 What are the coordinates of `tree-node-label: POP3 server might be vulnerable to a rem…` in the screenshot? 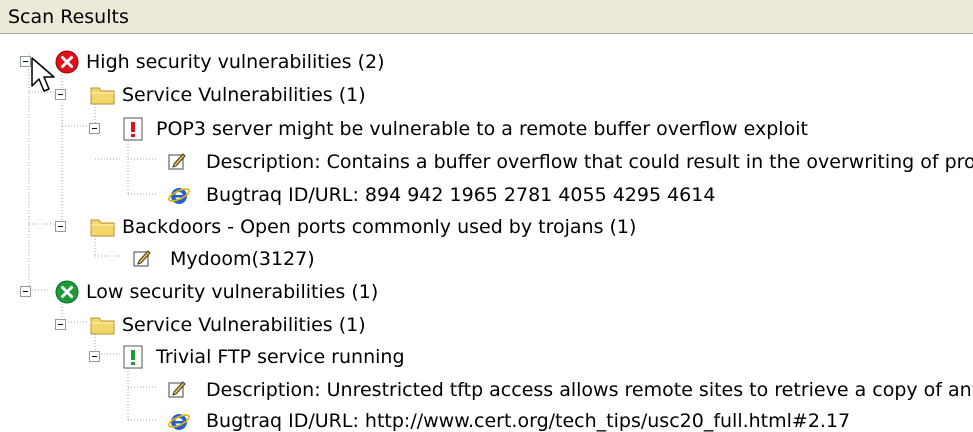 It's located at (482, 129).